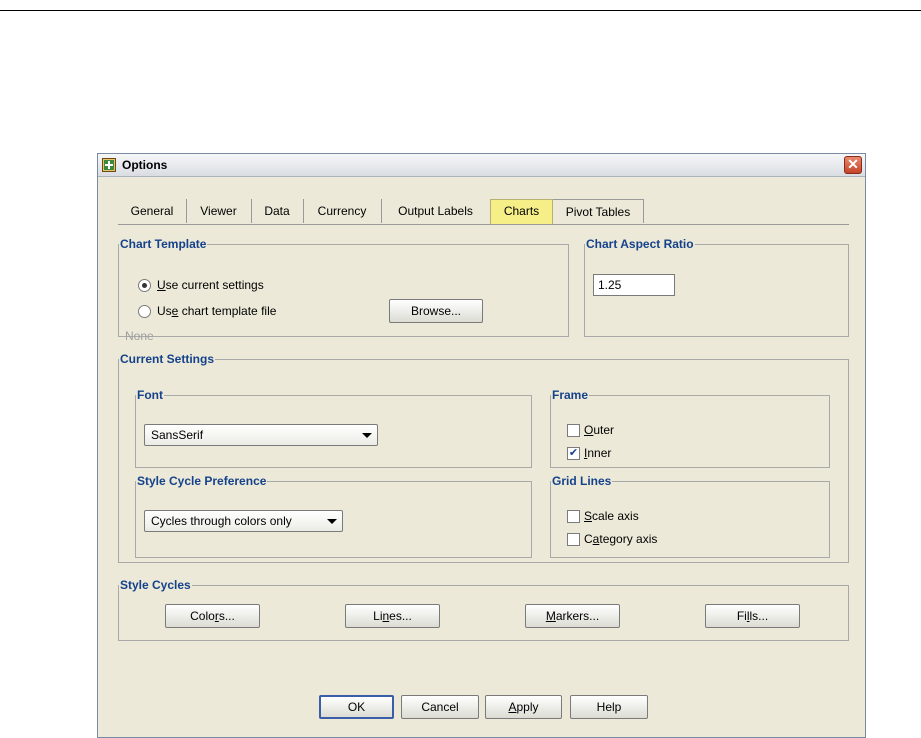  I want to click on apply-button: Apply, so click(523, 707).